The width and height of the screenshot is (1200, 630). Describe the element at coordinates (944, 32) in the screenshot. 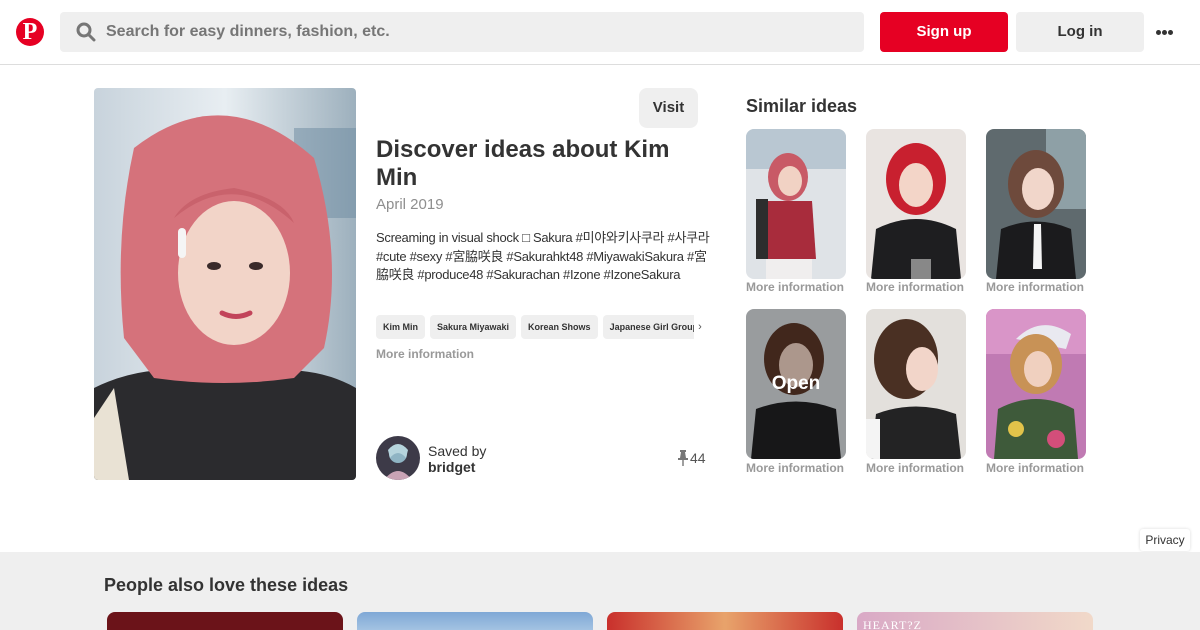

I see `sign-up-button: Sign up` at that location.